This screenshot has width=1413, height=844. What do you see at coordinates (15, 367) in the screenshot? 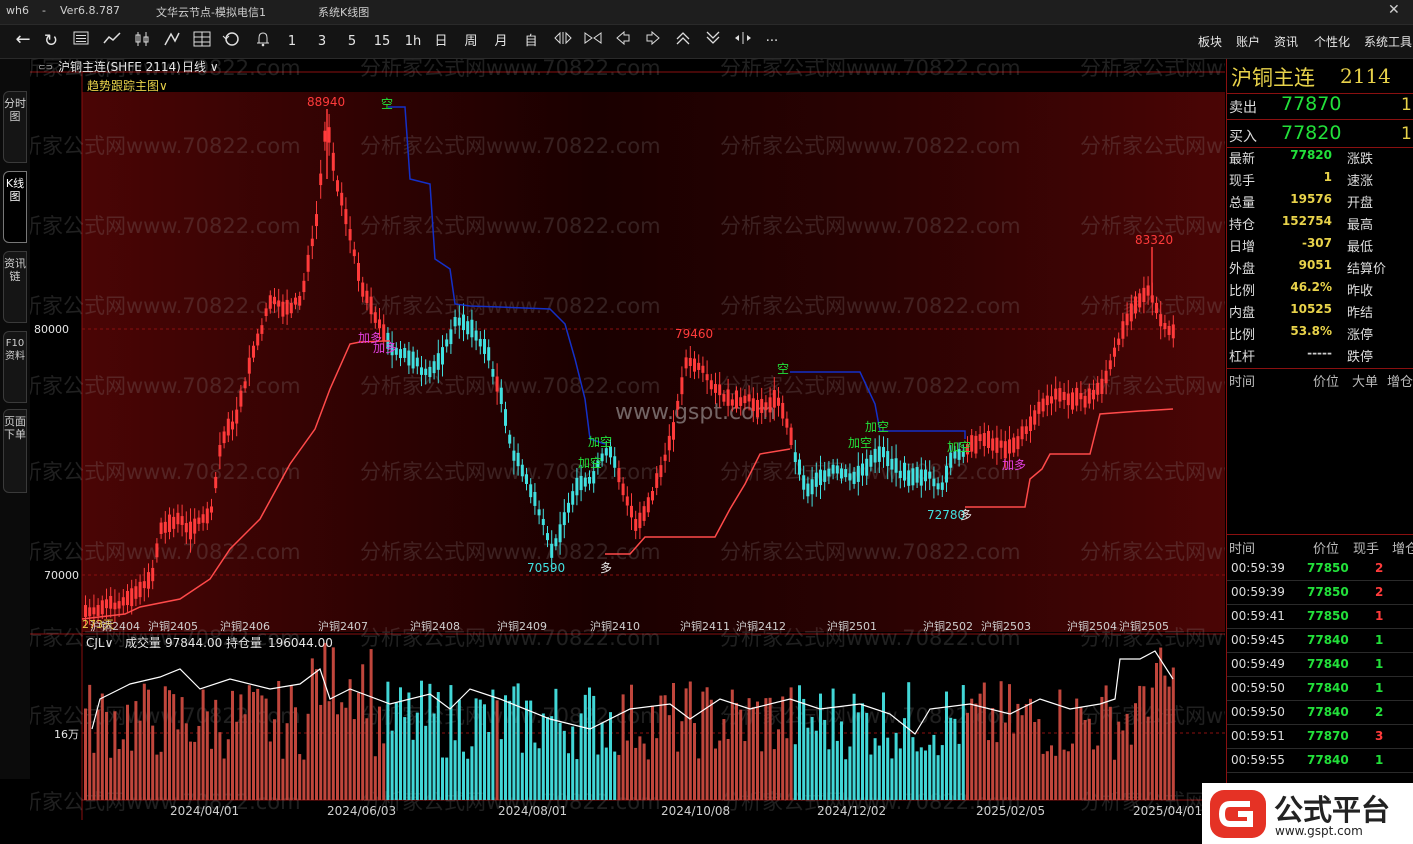
I see `tab-f10: F10资料` at bounding box center [15, 367].